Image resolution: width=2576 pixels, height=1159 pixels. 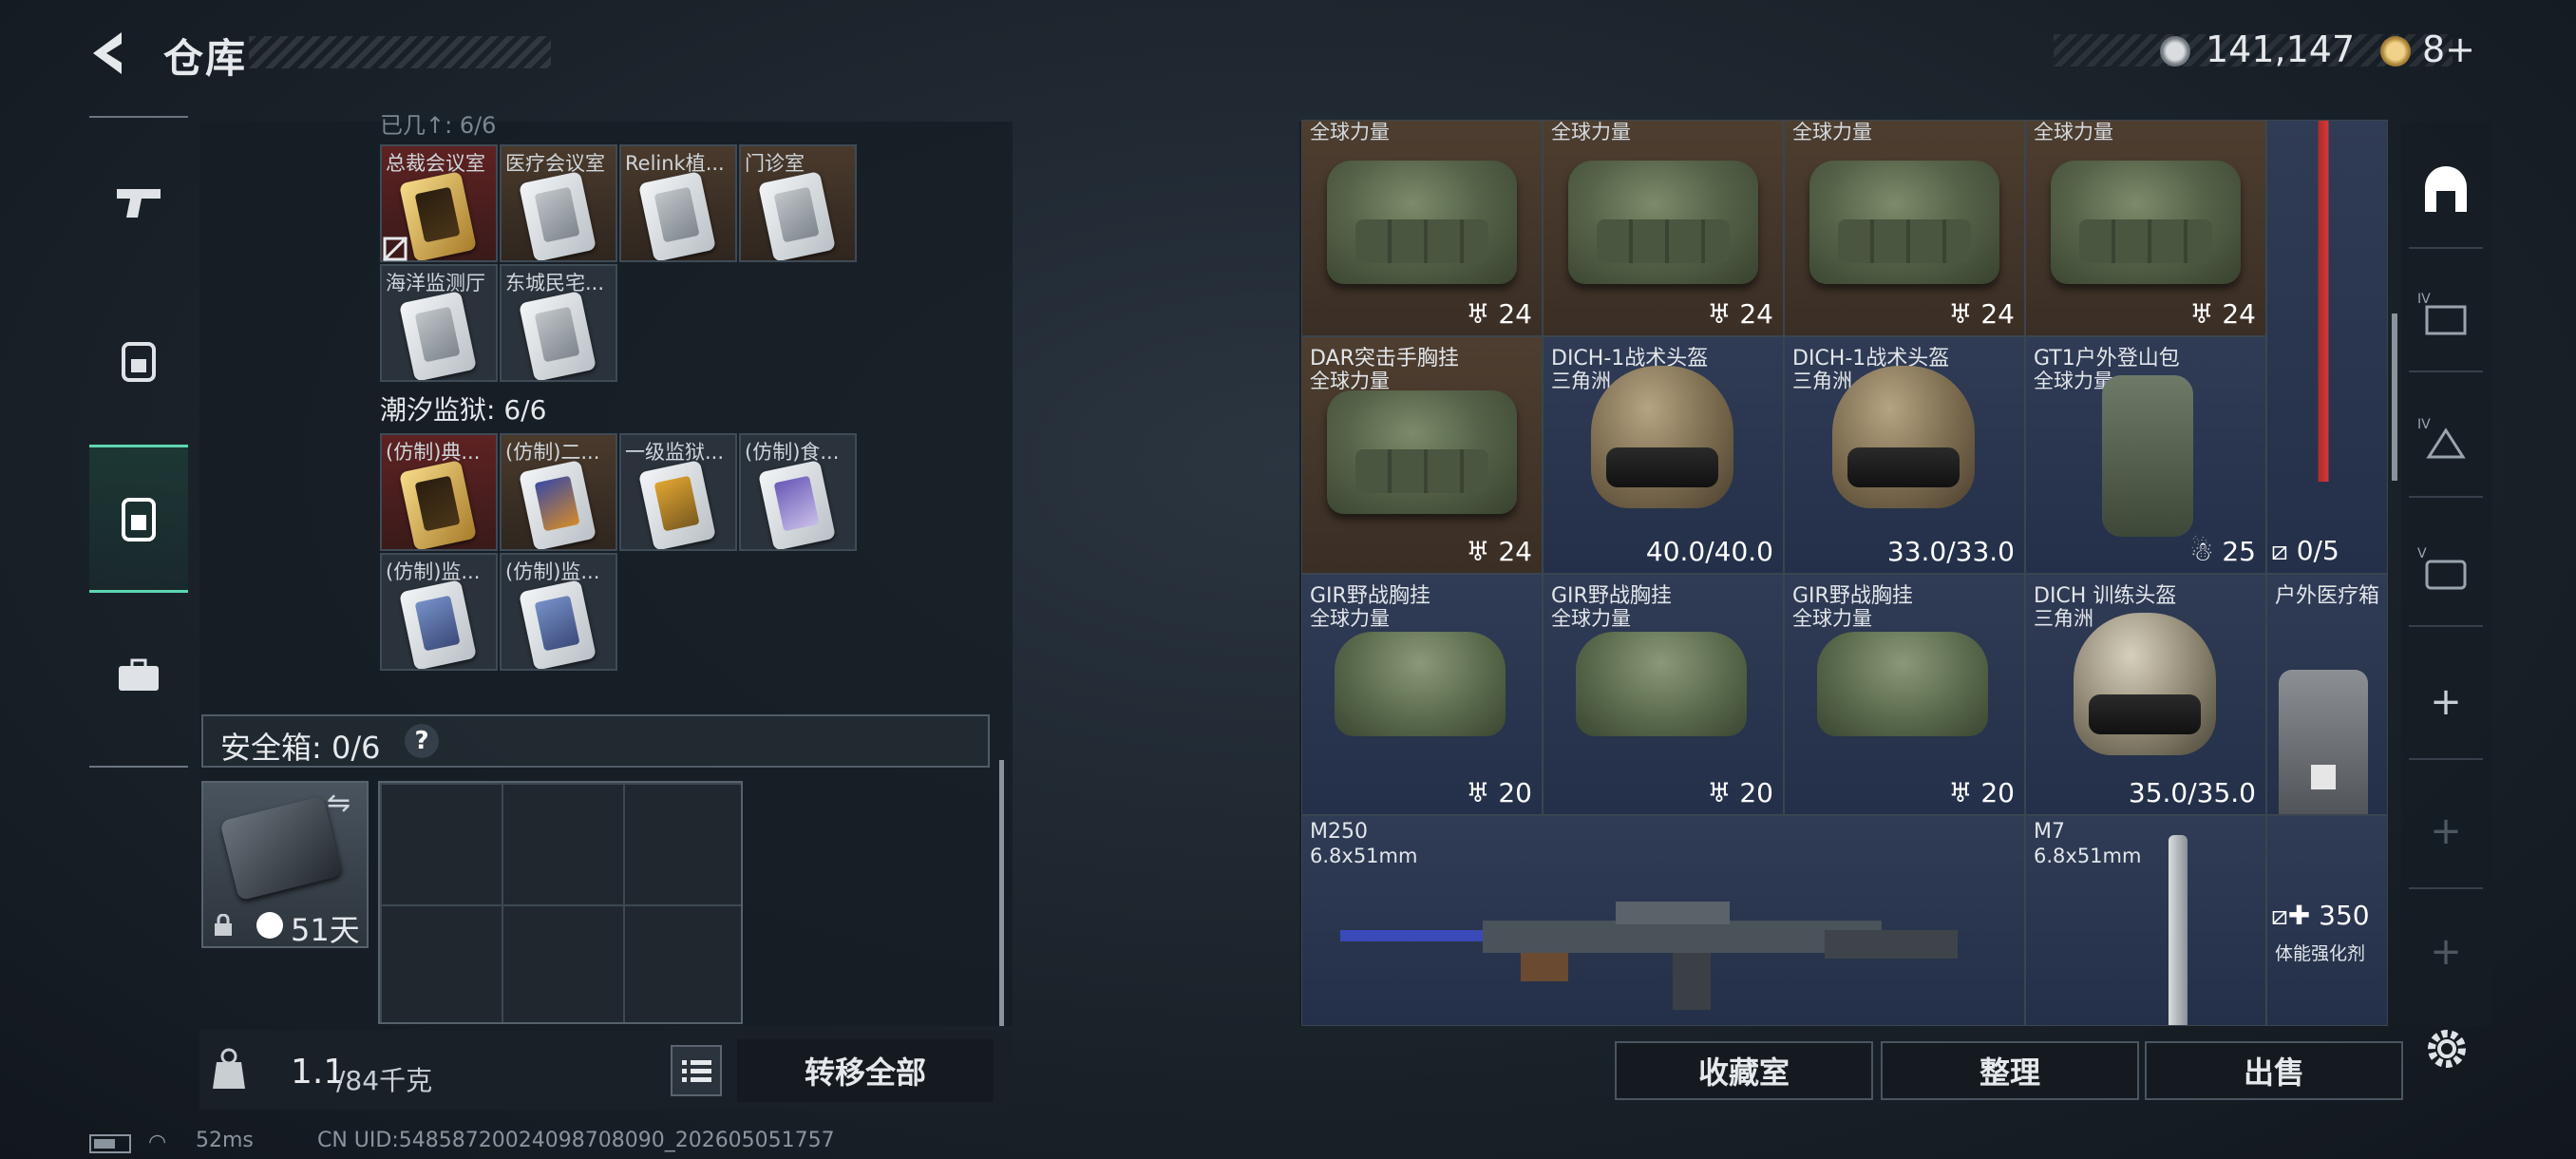 I want to click on storage-item-helmet: DICH 训练头盔 三角洲 35.0/35.0, so click(x=2145, y=694).